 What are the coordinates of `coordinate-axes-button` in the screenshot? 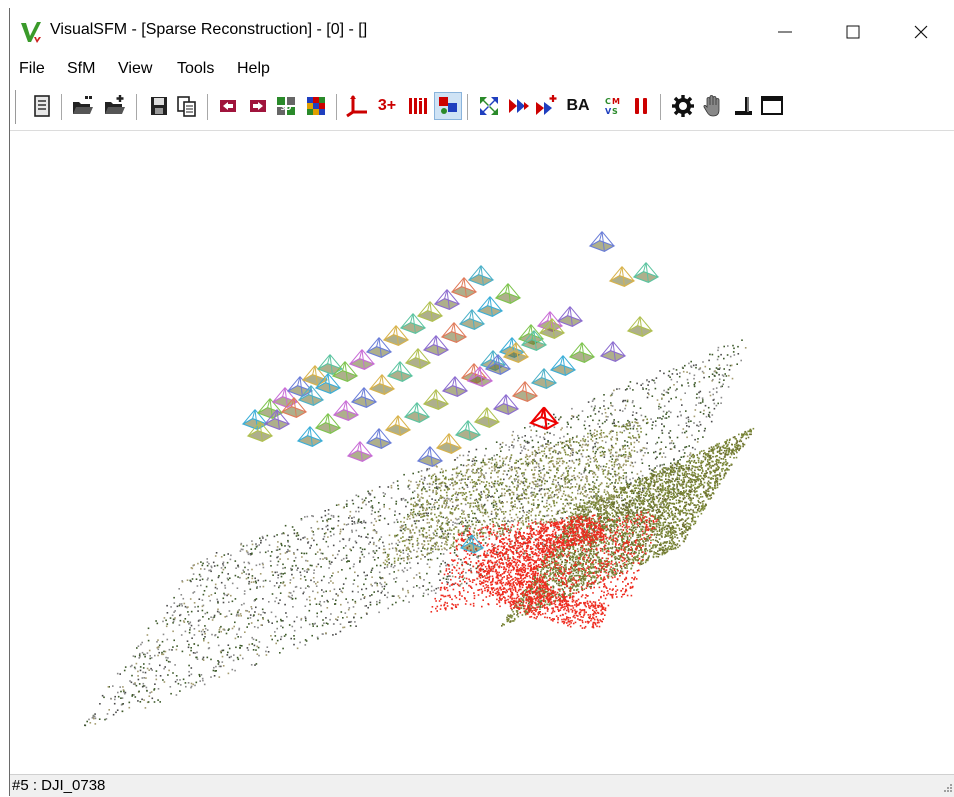 It's located at (357, 106).